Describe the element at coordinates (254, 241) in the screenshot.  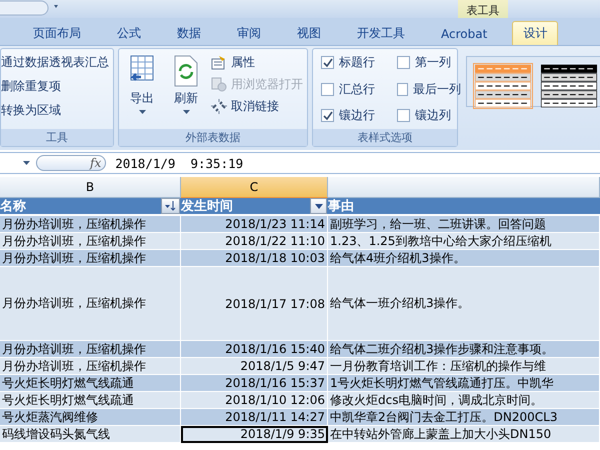
I see `table-cell: 2018/1/22 11:10` at that location.